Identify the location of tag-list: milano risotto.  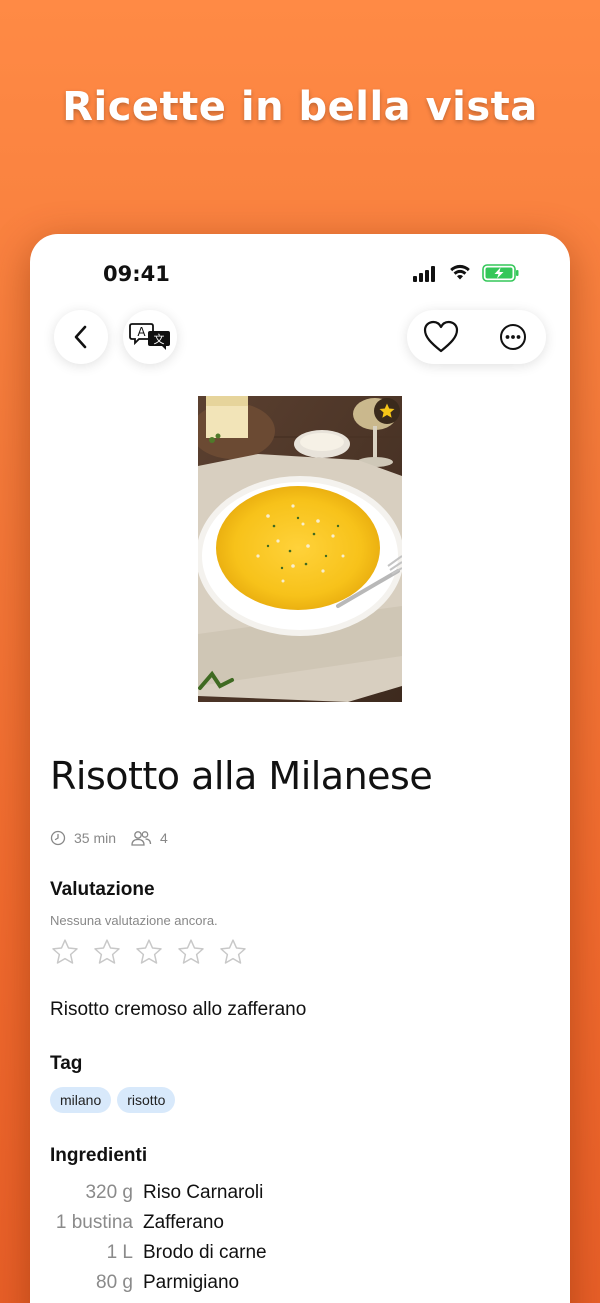
(113, 1100).